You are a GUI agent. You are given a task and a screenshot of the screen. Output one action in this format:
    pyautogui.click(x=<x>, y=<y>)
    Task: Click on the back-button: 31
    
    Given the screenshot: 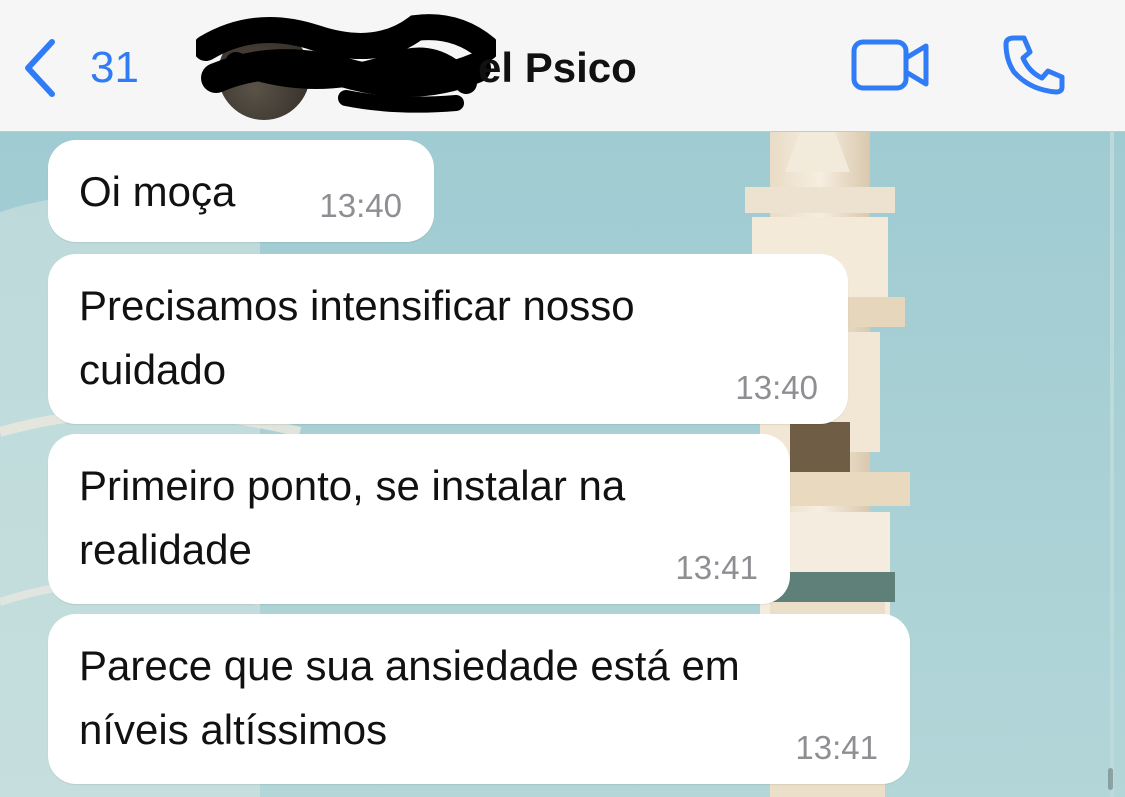 What is the action you would take?
    pyautogui.click(x=80, y=68)
    